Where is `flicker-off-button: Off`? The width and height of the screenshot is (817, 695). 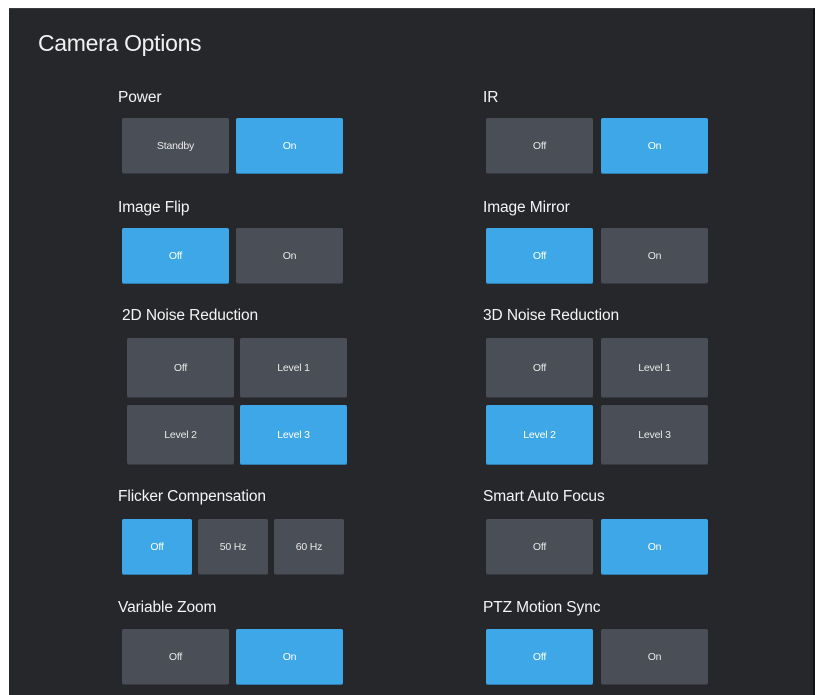 flicker-off-button: Off is located at coordinates (157, 547).